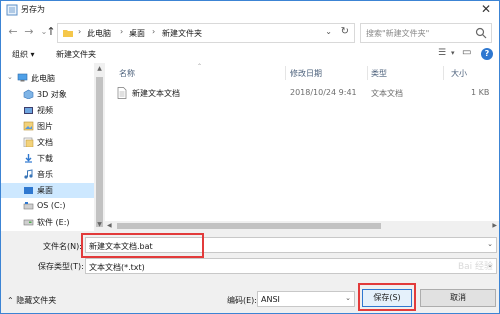  What do you see at coordinates (45, 190) in the screenshot?
I see `sidebar-item-label: 桌面` at bounding box center [45, 190].